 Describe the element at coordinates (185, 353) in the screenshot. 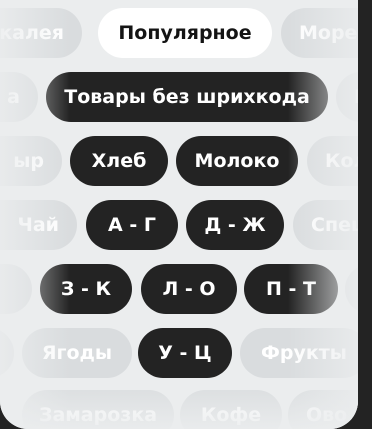

I see `category-u-ts: У - Ц` at that location.